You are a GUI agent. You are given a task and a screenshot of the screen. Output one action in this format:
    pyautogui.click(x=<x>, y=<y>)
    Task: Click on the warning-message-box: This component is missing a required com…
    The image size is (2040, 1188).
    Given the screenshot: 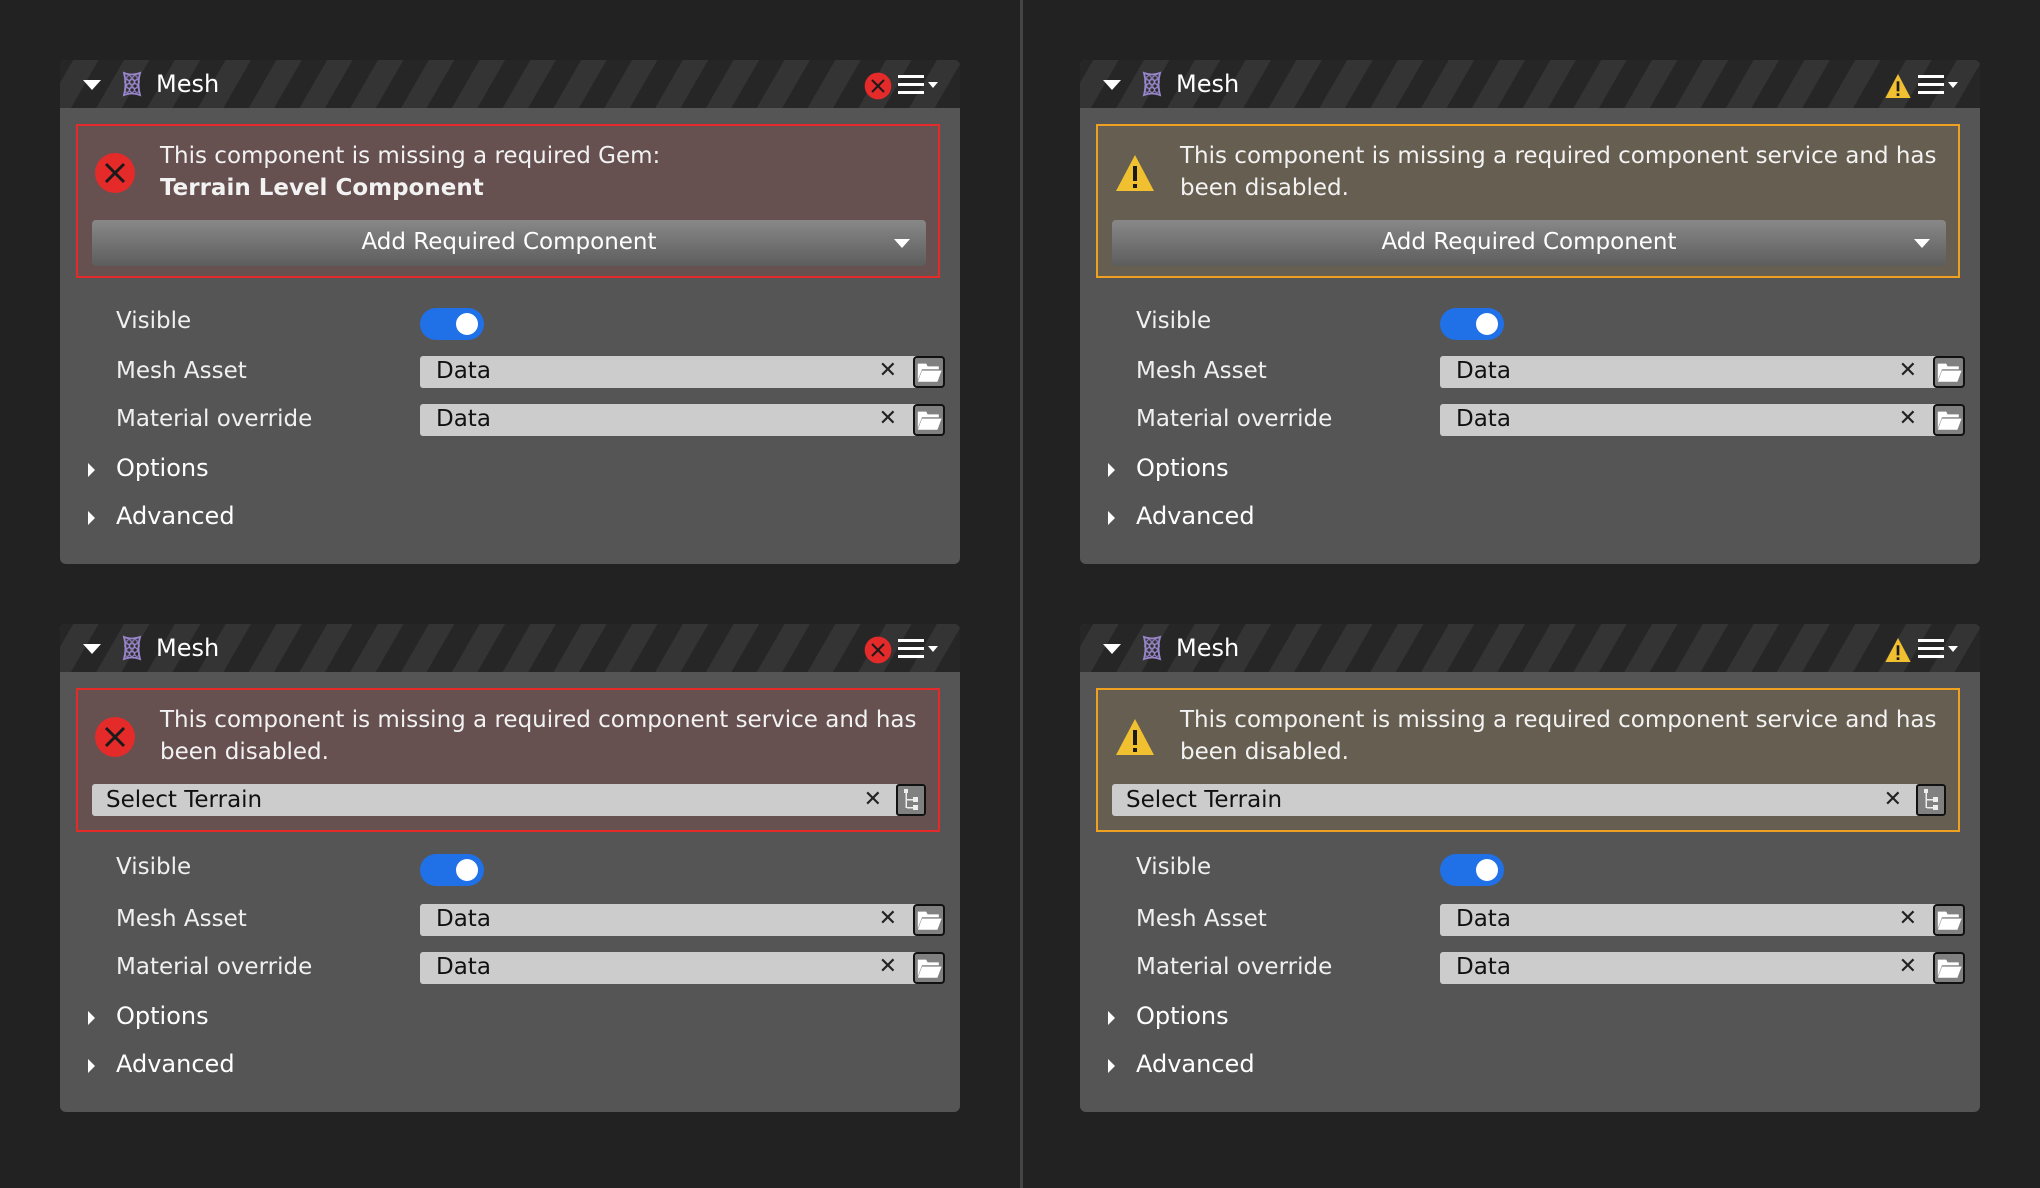 What is the action you would take?
    pyautogui.click(x=1528, y=201)
    